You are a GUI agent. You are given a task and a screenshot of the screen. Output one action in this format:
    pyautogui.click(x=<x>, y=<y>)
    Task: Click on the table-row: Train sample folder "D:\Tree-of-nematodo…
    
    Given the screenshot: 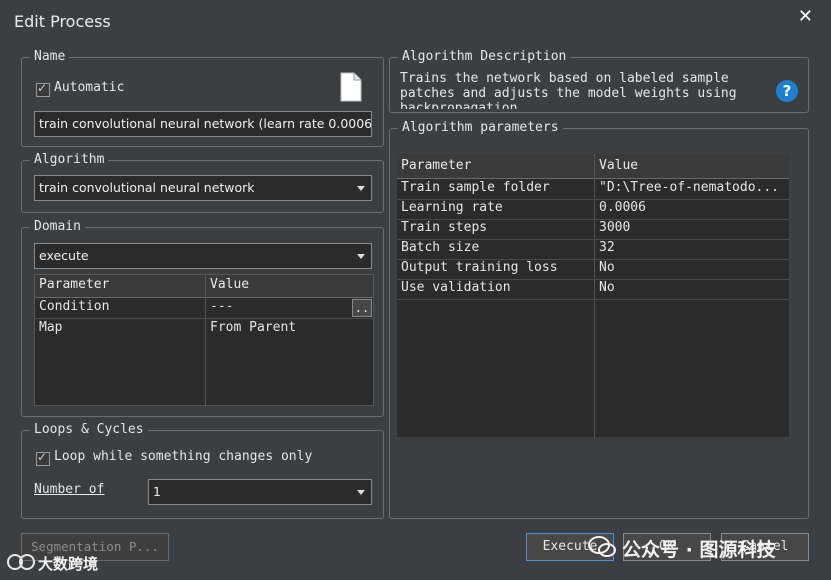 What is the action you would take?
    pyautogui.click(x=593, y=189)
    